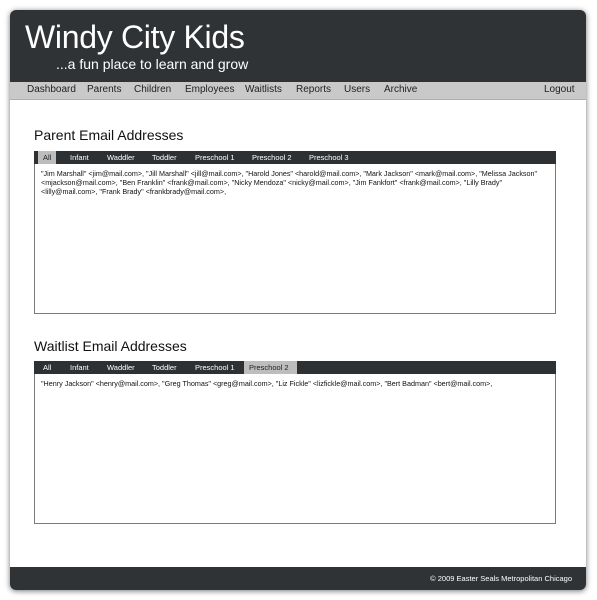  Describe the element at coordinates (79, 367) in the screenshot. I see `waitlist-tab-infant: Infant` at that location.